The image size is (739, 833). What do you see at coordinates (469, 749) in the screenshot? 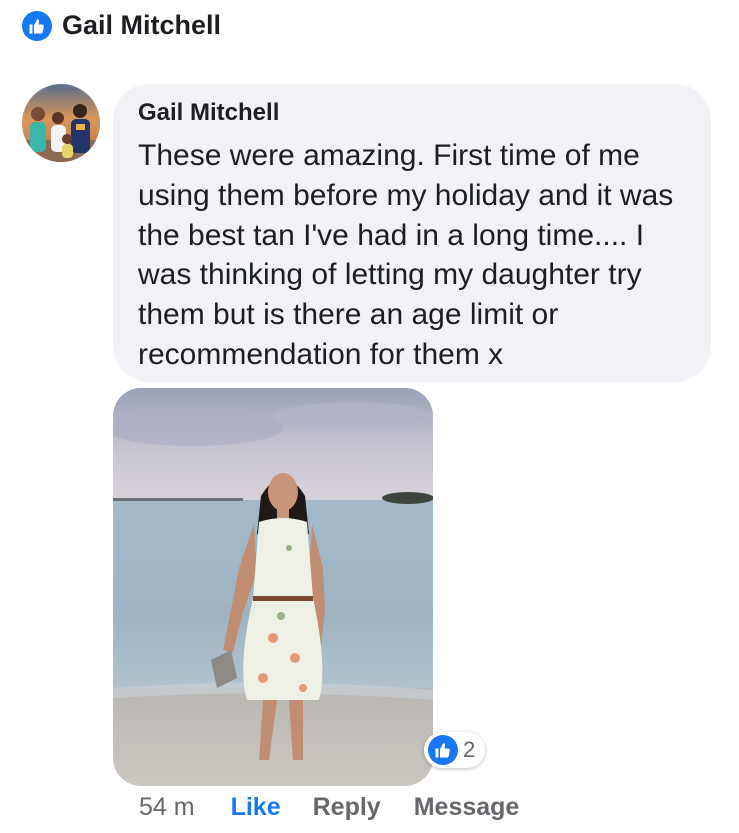
I see `reaction-count-number: 2` at bounding box center [469, 749].